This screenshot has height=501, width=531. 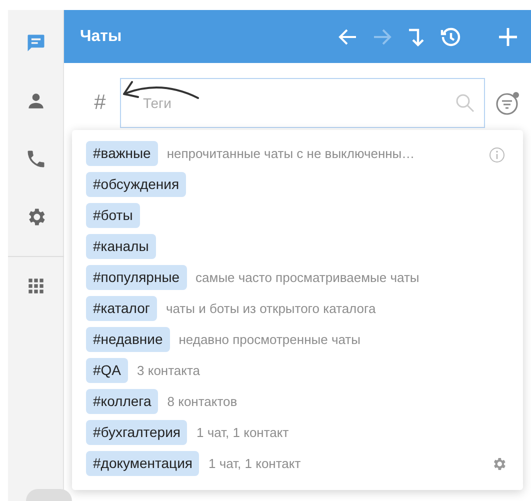 What do you see at coordinates (168, 371) in the screenshot?
I see `tag-description: 3 контакта` at bounding box center [168, 371].